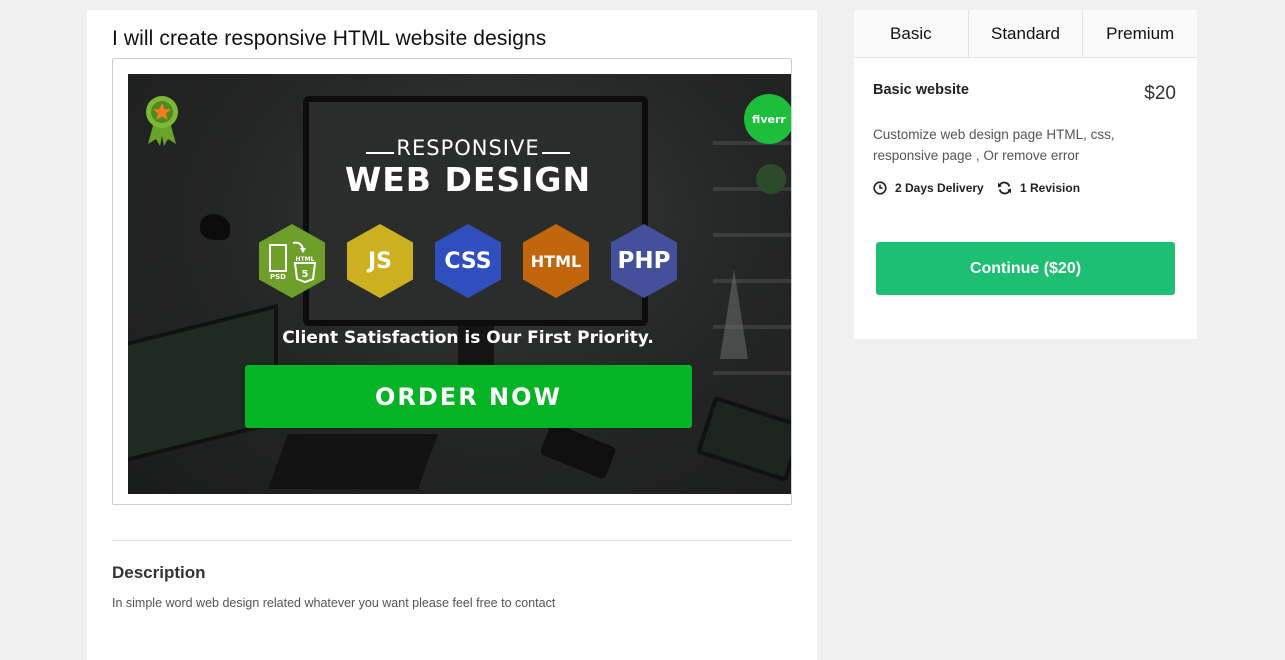 The height and width of the screenshot is (660, 1285). What do you see at coordinates (939, 188) in the screenshot?
I see `delivery-label: 2 Days Delivery` at bounding box center [939, 188].